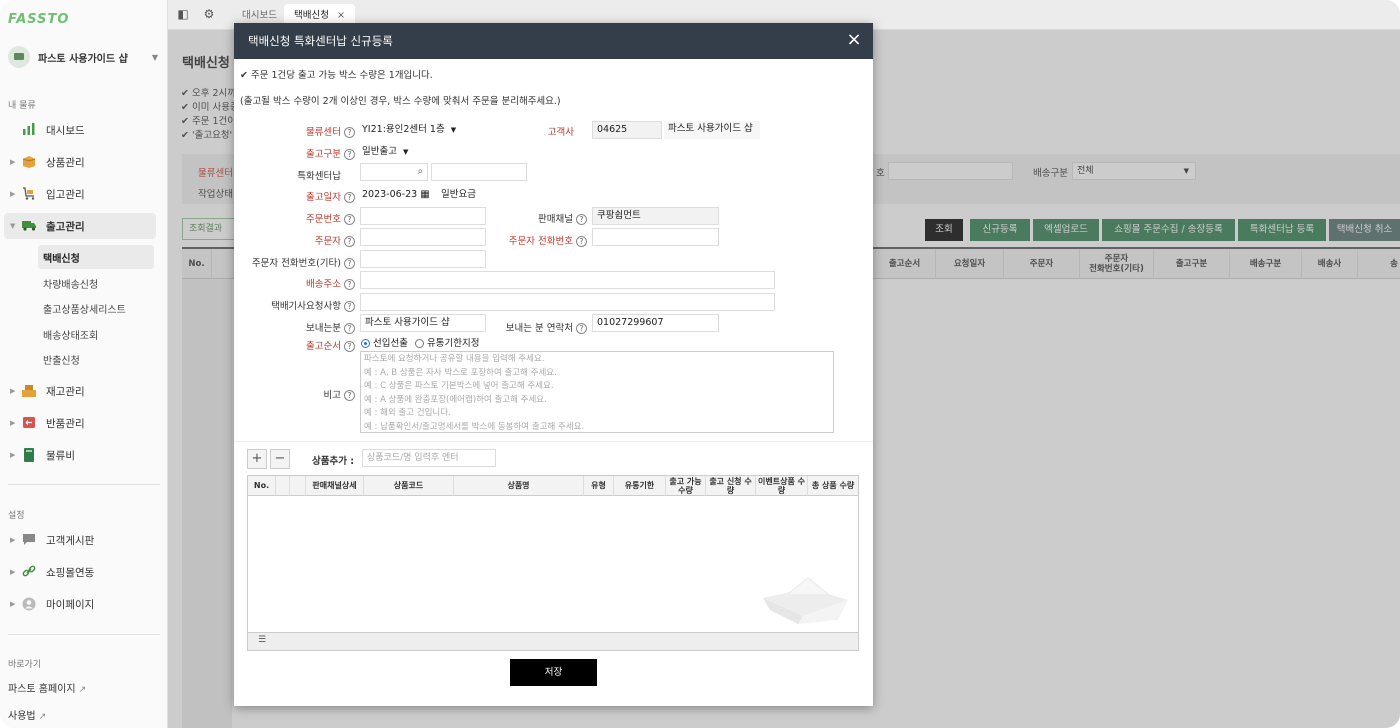  I want to click on book-icon, so click(30, 455).